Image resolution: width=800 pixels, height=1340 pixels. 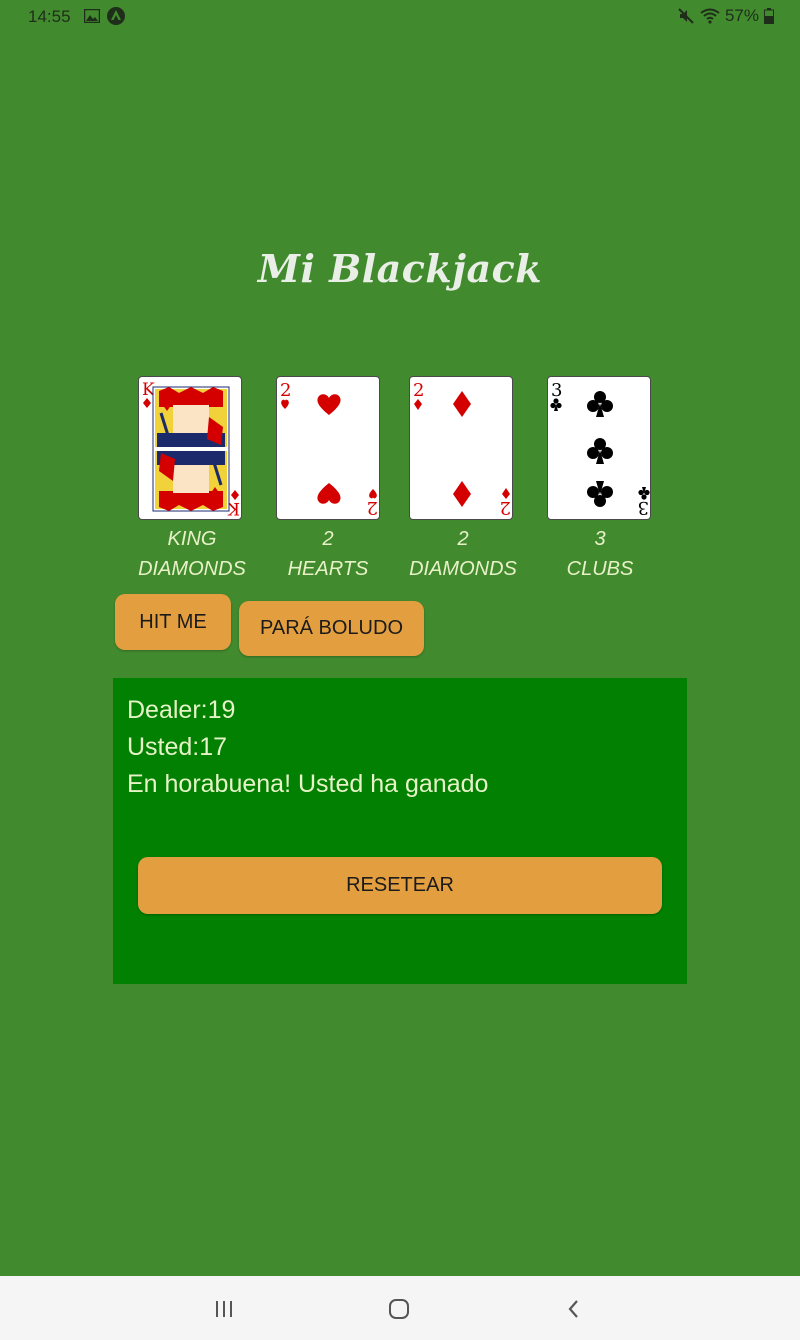 What do you see at coordinates (400, 268) in the screenshot?
I see `app-title: Mi Blackjack` at bounding box center [400, 268].